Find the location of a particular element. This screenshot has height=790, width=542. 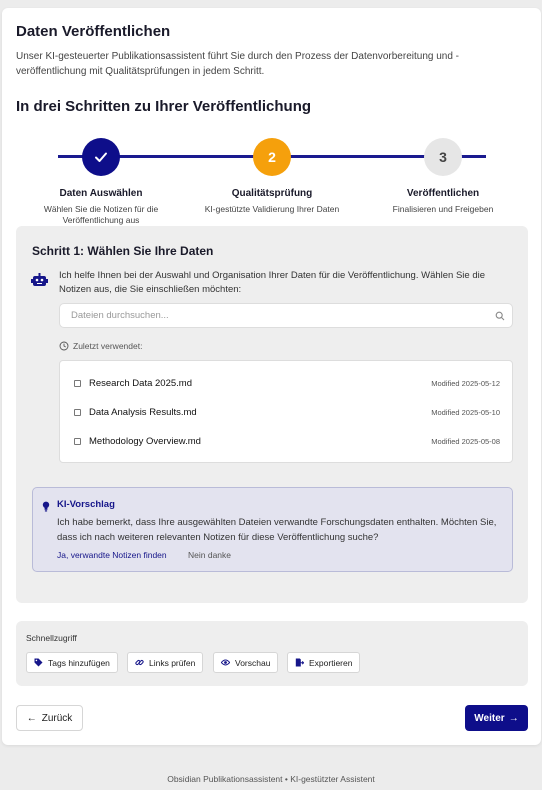

file-name: Data Analysis Results.md is located at coordinates (143, 412).